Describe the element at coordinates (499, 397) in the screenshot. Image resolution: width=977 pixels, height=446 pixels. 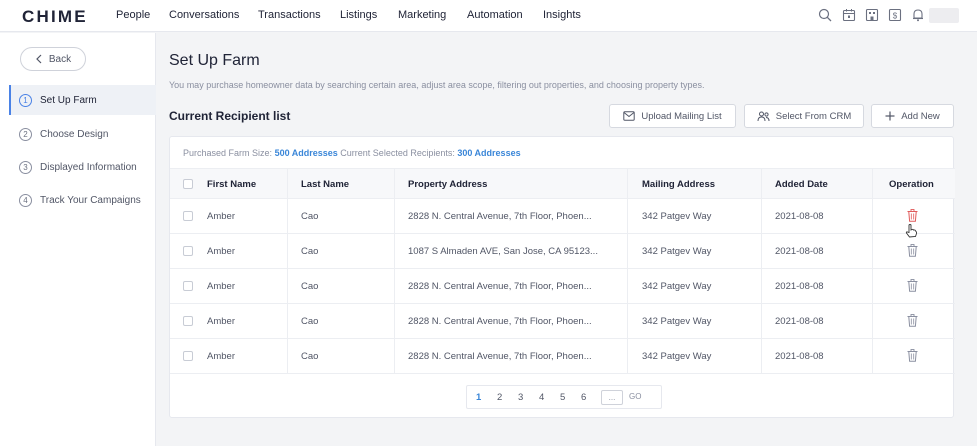
I see `page-2: 2` at that location.